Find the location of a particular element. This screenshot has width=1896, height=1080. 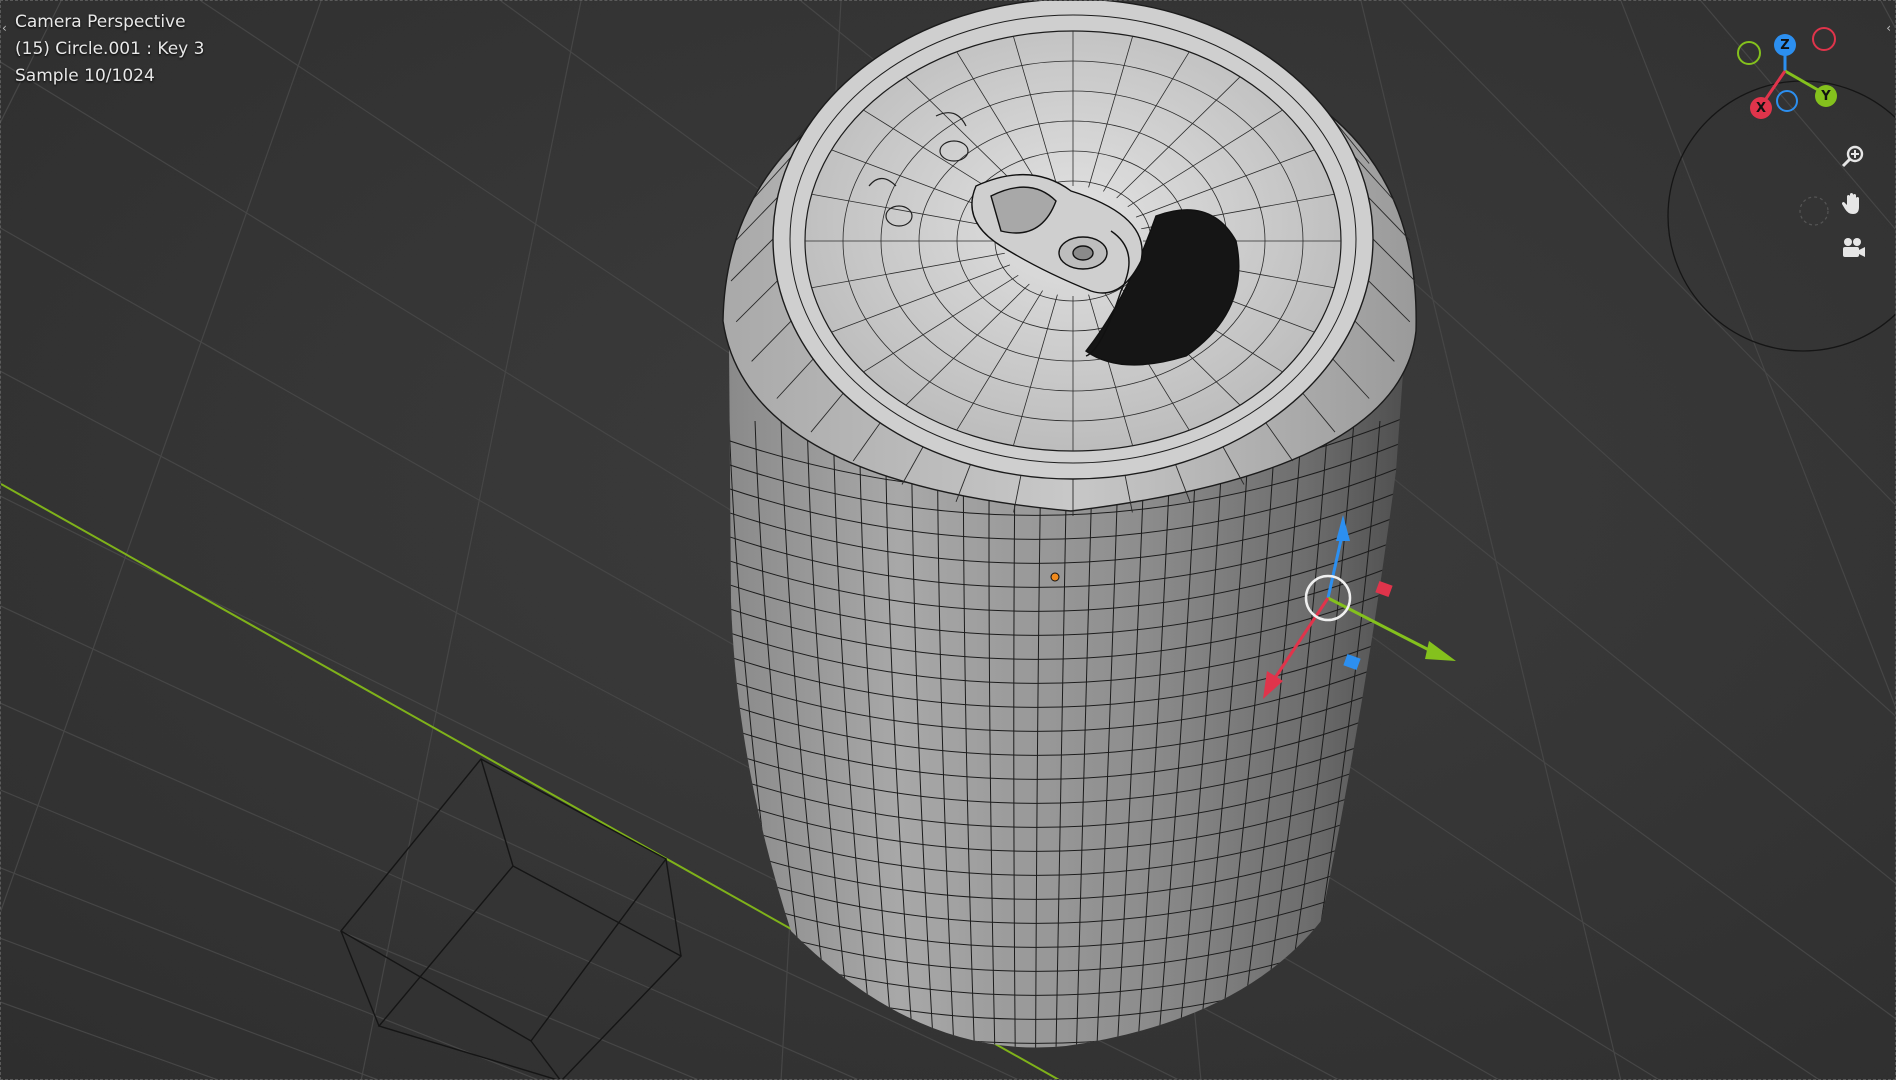

object-info-label: (15) Circle.001 : Key 3 is located at coordinates (110, 49).